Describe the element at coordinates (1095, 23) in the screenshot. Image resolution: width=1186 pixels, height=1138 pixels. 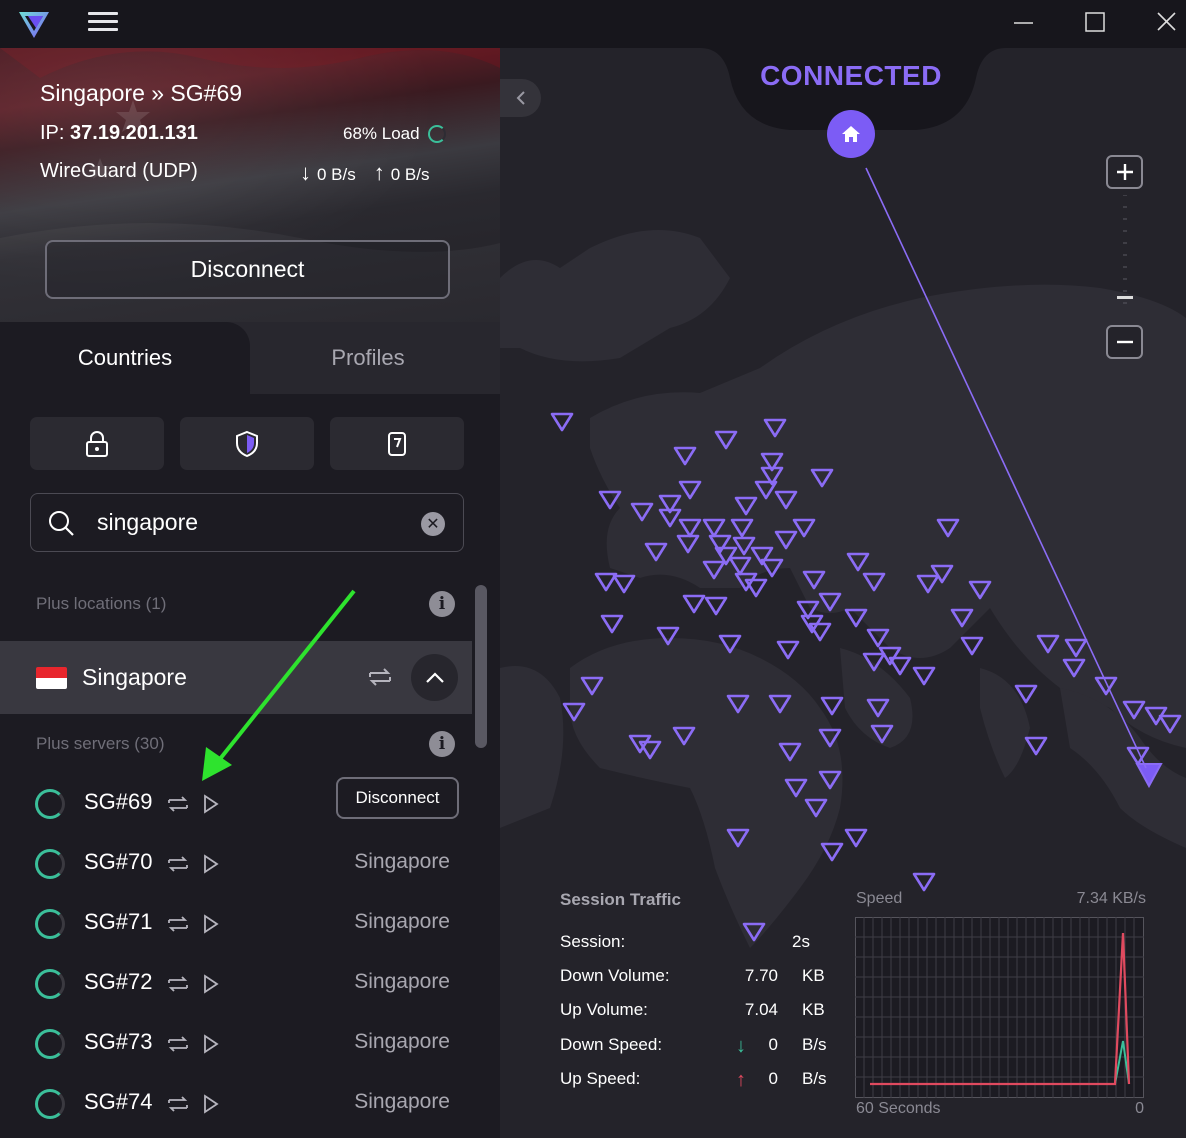
I see `maximize-button` at that location.